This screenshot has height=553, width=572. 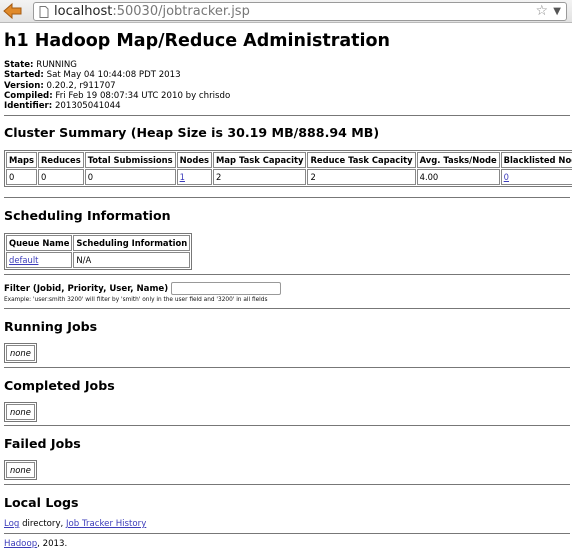 What do you see at coordinates (24, 85) in the screenshot?
I see `version-label: Version:` at bounding box center [24, 85].